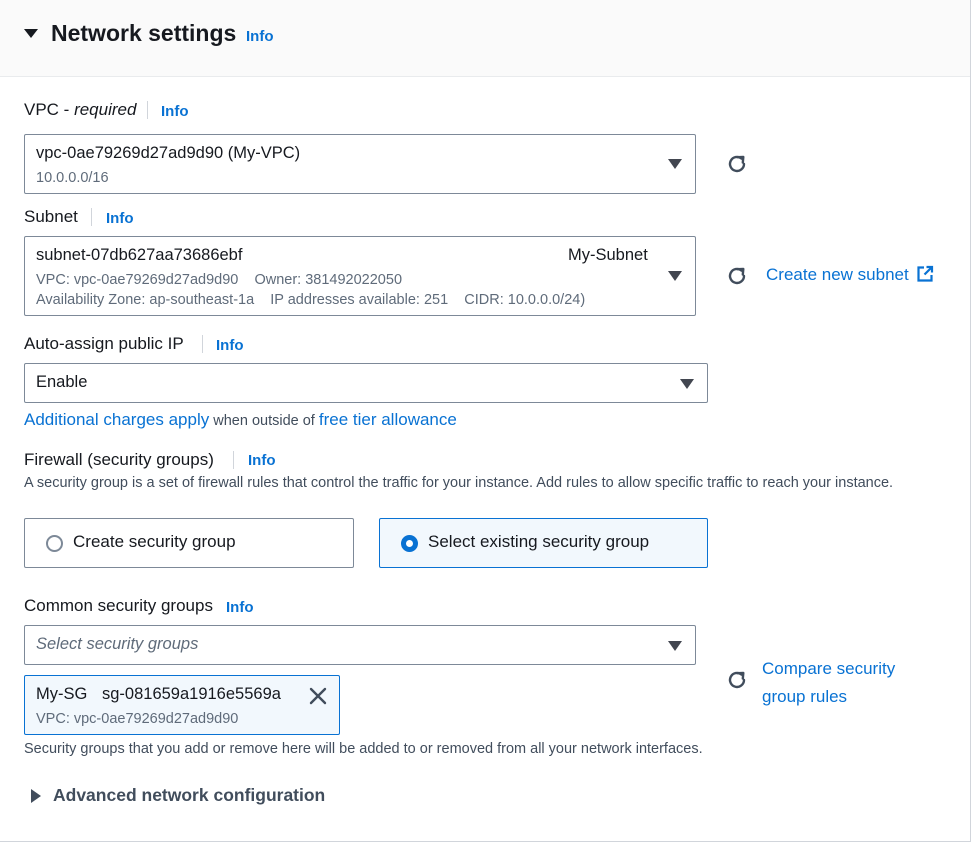 The width and height of the screenshot is (971, 842). What do you see at coordinates (36, 796) in the screenshot?
I see `caret-right-icon` at bounding box center [36, 796].